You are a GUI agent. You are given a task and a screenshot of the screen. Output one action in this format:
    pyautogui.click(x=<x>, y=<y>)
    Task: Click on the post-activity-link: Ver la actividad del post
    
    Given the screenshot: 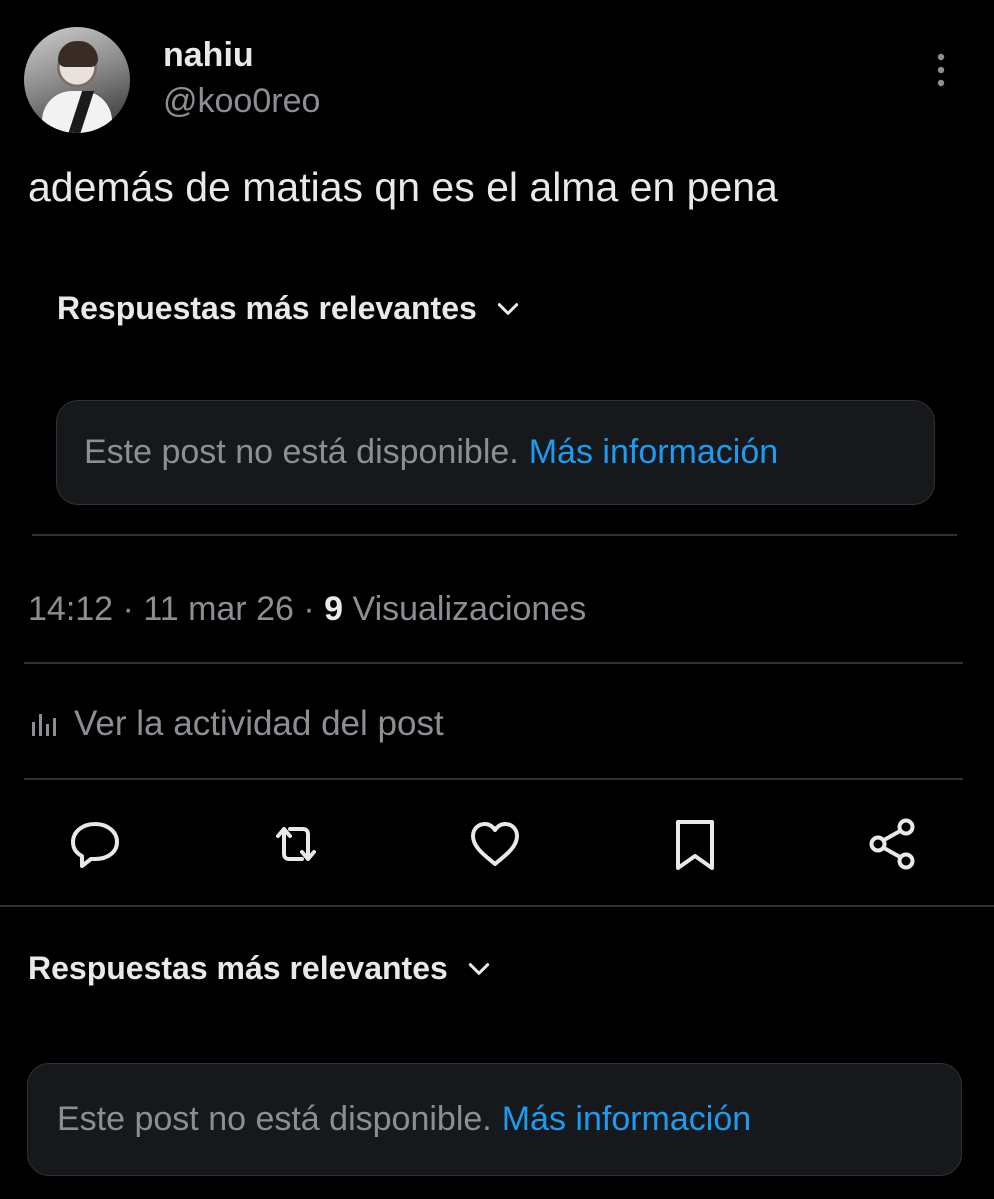 What is the action you would take?
    pyautogui.click(x=236, y=724)
    